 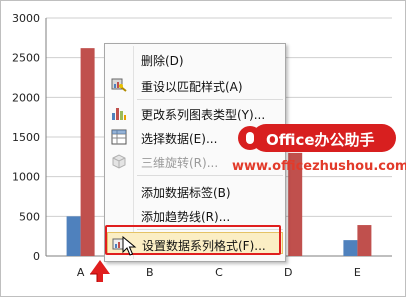 What do you see at coordinates (26, 58) in the screenshot?
I see `y-tick-label: 2500` at bounding box center [26, 58].